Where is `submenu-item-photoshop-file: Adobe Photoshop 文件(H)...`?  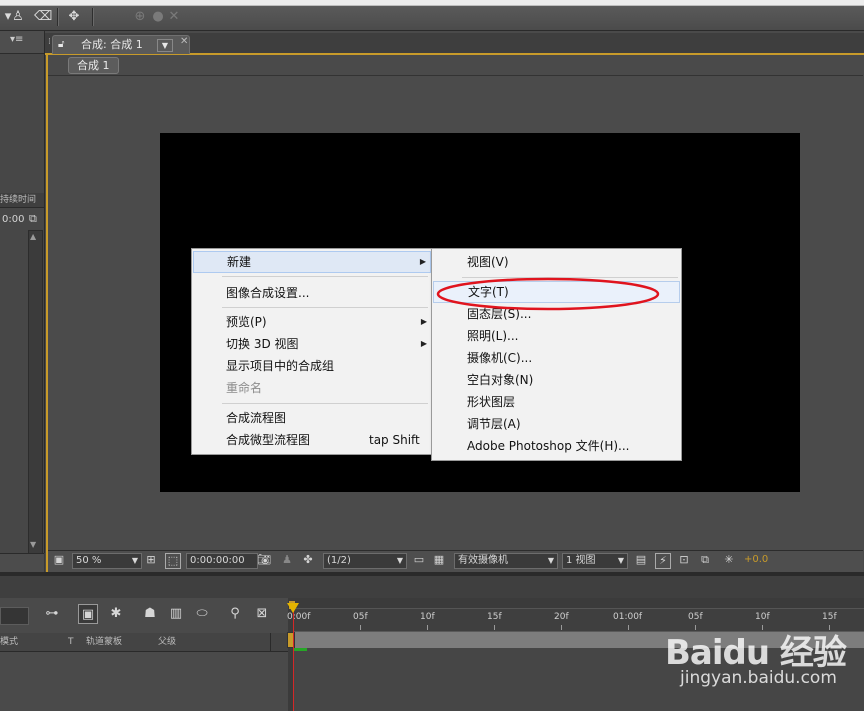
submenu-item-photoshop-file: Adobe Photoshop 文件(H)... is located at coordinates (556, 446).